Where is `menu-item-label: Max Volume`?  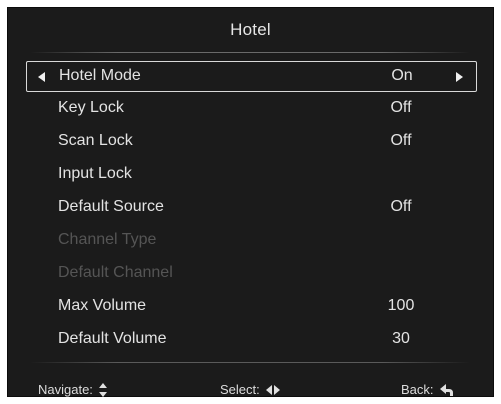
menu-item-label: Max Volume is located at coordinates (102, 305).